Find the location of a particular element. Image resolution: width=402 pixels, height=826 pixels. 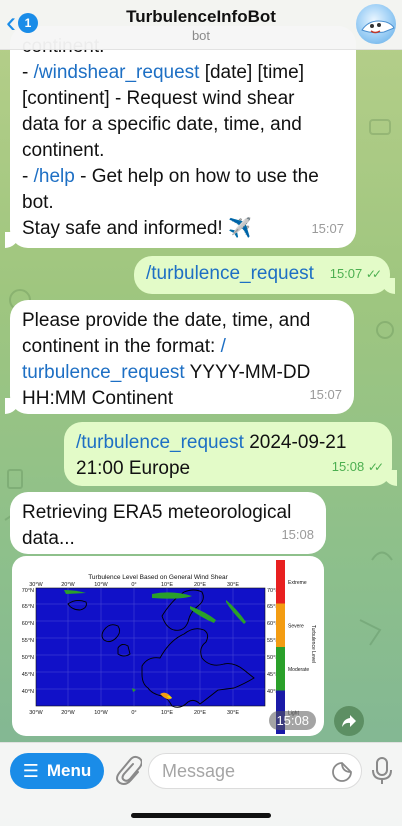

x-tick-label-bottom: 0° is located at coordinates (133, 713).